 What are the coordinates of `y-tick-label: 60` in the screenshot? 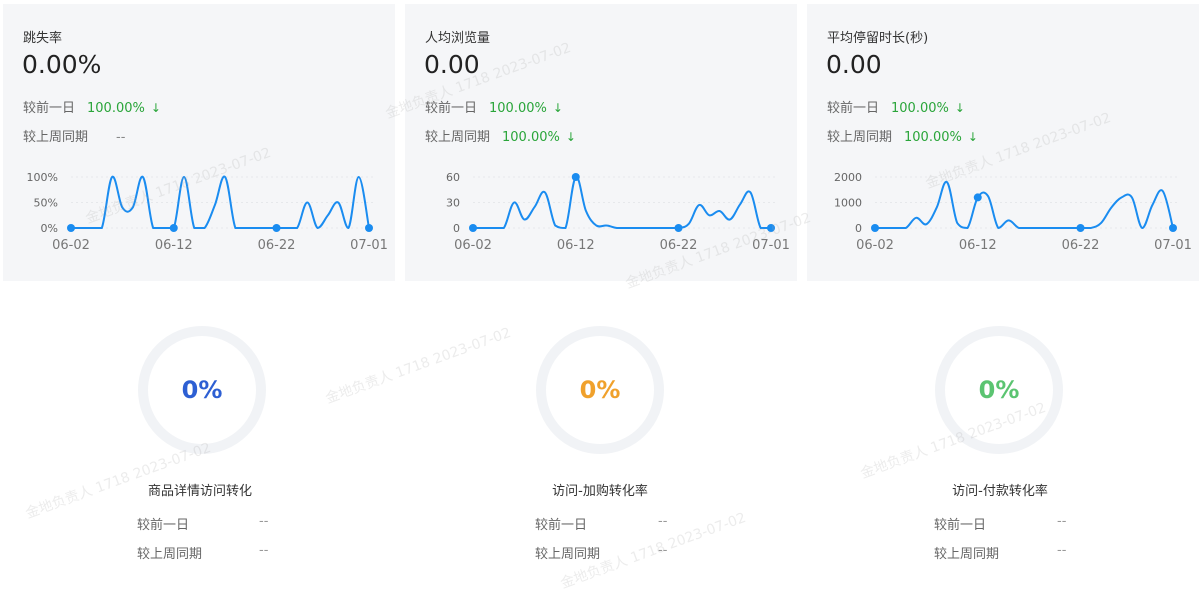 It's located at (453, 177).